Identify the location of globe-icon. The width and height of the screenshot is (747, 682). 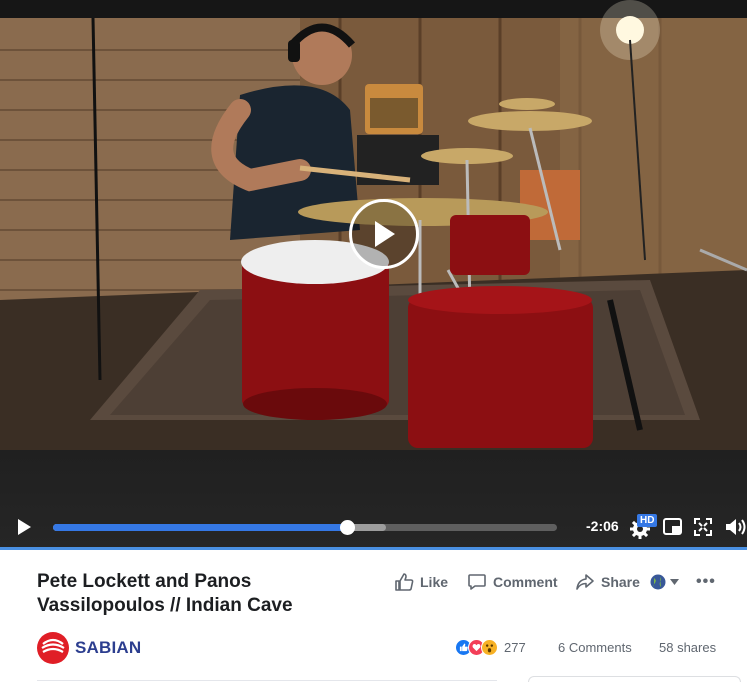
(658, 582).